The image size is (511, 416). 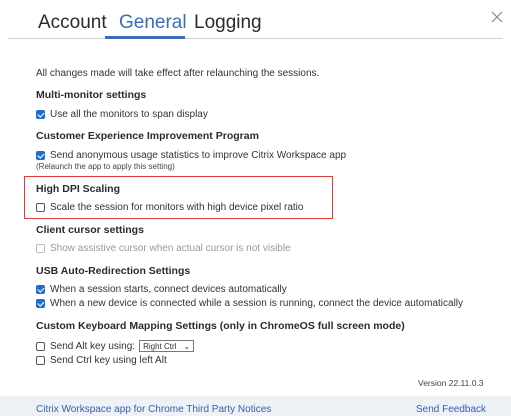 What do you see at coordinates (178, 197) in the screenshot?
I see `high-dpi-highlight` at bounding box center [178, 197].